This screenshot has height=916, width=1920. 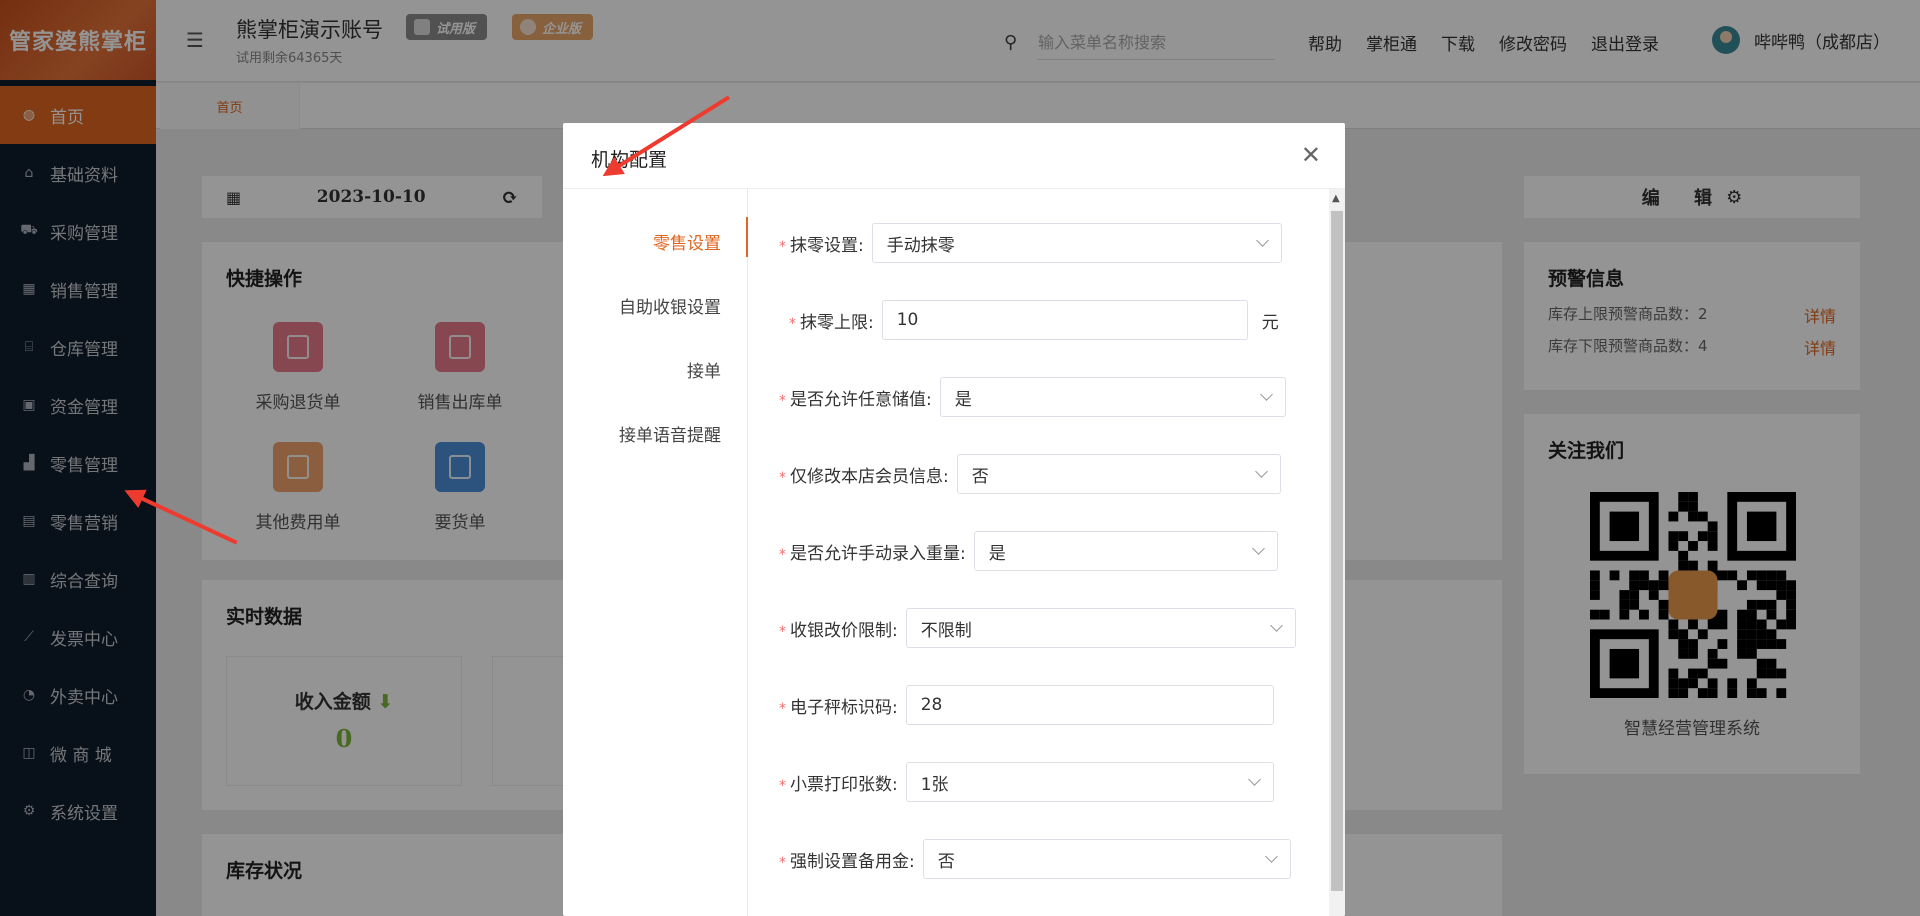 I want to click on nav-retail-settings: 零售设置, so click(x=687, y=241).